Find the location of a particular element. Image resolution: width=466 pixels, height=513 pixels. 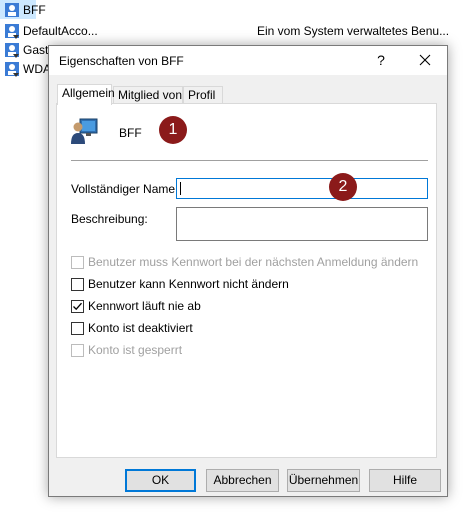

close-button is located at coordinates (425, 60).